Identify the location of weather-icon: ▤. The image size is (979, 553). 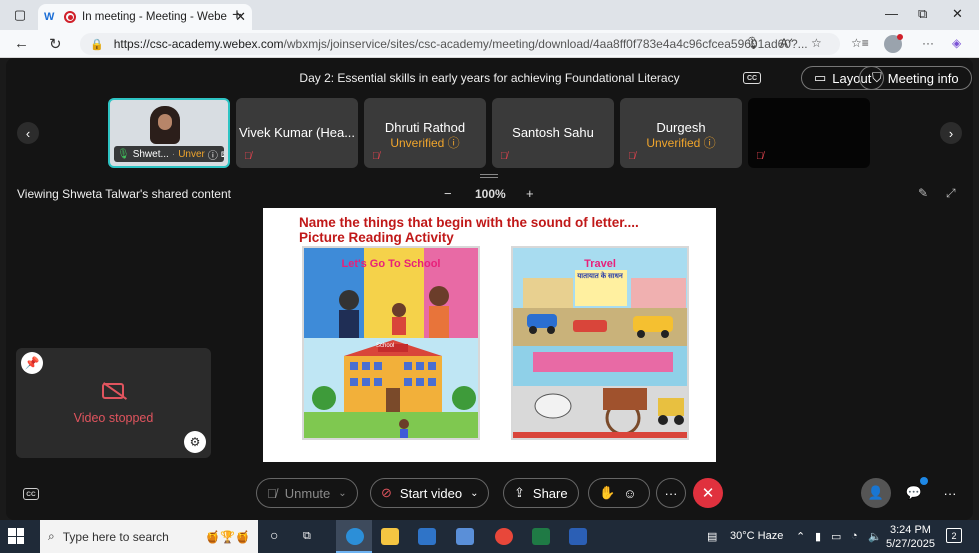
(712, 536).